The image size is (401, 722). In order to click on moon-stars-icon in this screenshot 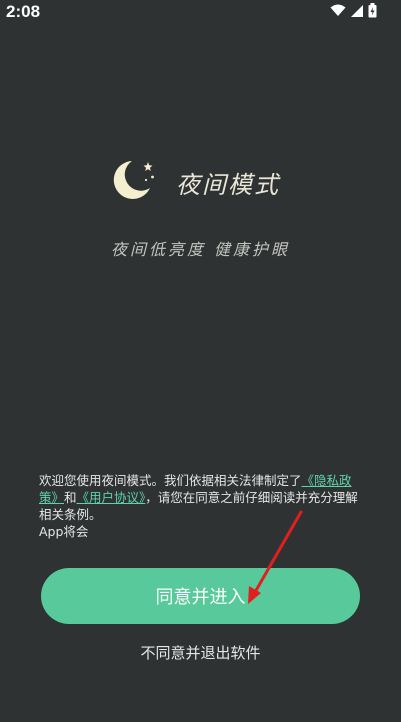, I will do `click(135, 182)`.